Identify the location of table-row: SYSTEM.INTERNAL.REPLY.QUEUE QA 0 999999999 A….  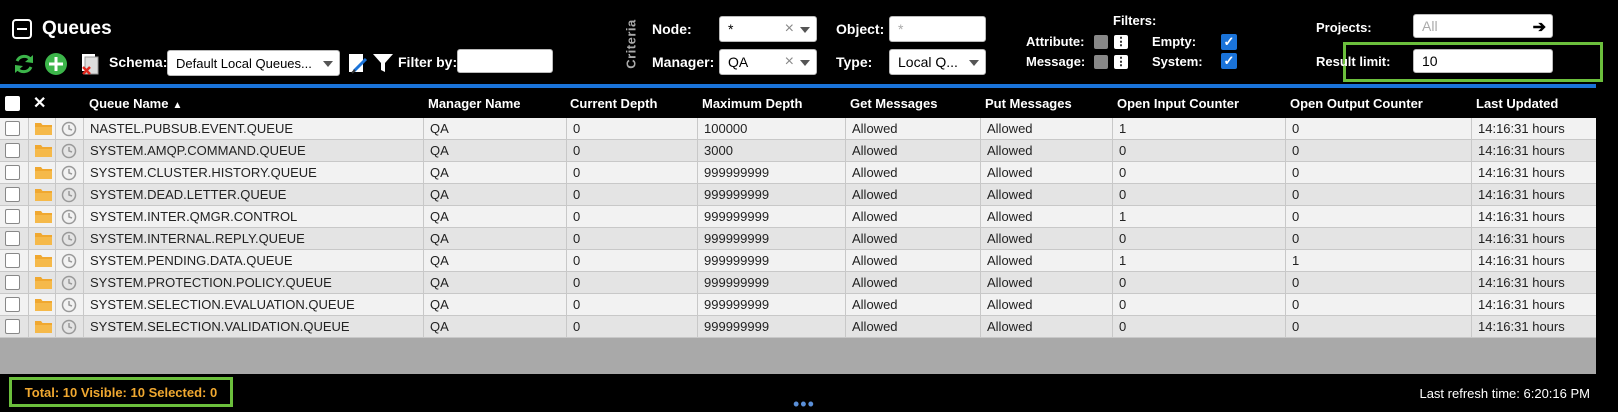
(798, 239).